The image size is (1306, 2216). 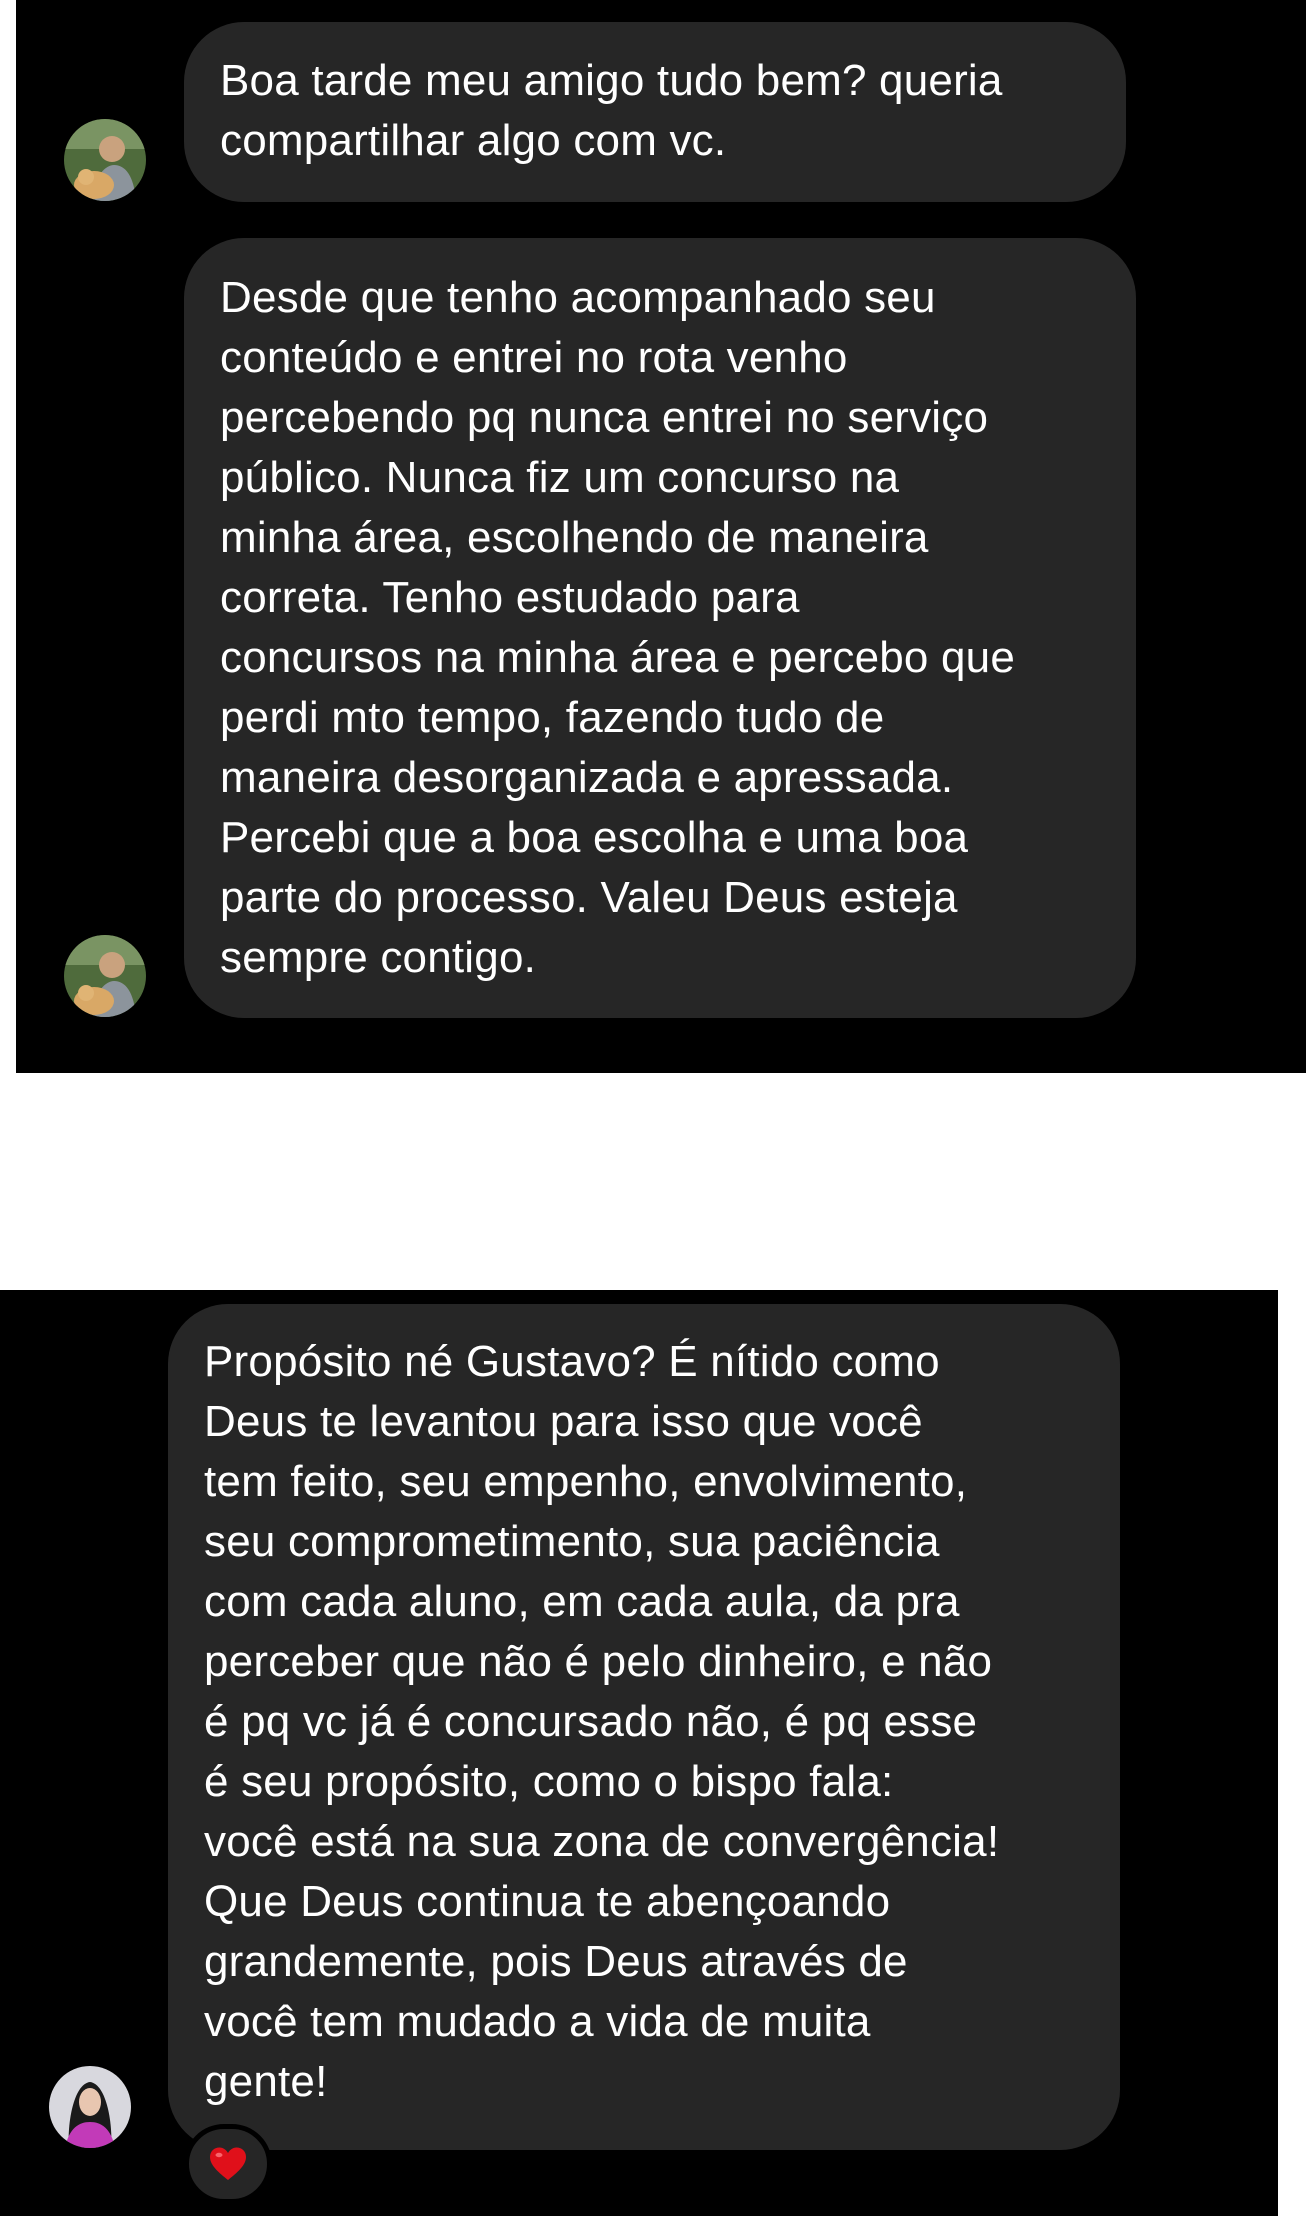 I want to click on heart-icon, so click(x=228, y=2163).